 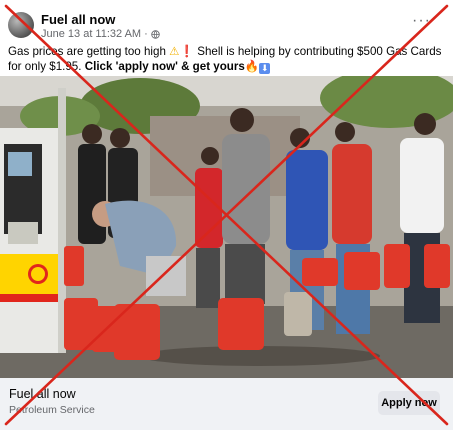 What do you see at coordinates (42, 394) in the screenshot?
I see `ad-footer-title: Fuel all now` at bounding box center [42, 394].